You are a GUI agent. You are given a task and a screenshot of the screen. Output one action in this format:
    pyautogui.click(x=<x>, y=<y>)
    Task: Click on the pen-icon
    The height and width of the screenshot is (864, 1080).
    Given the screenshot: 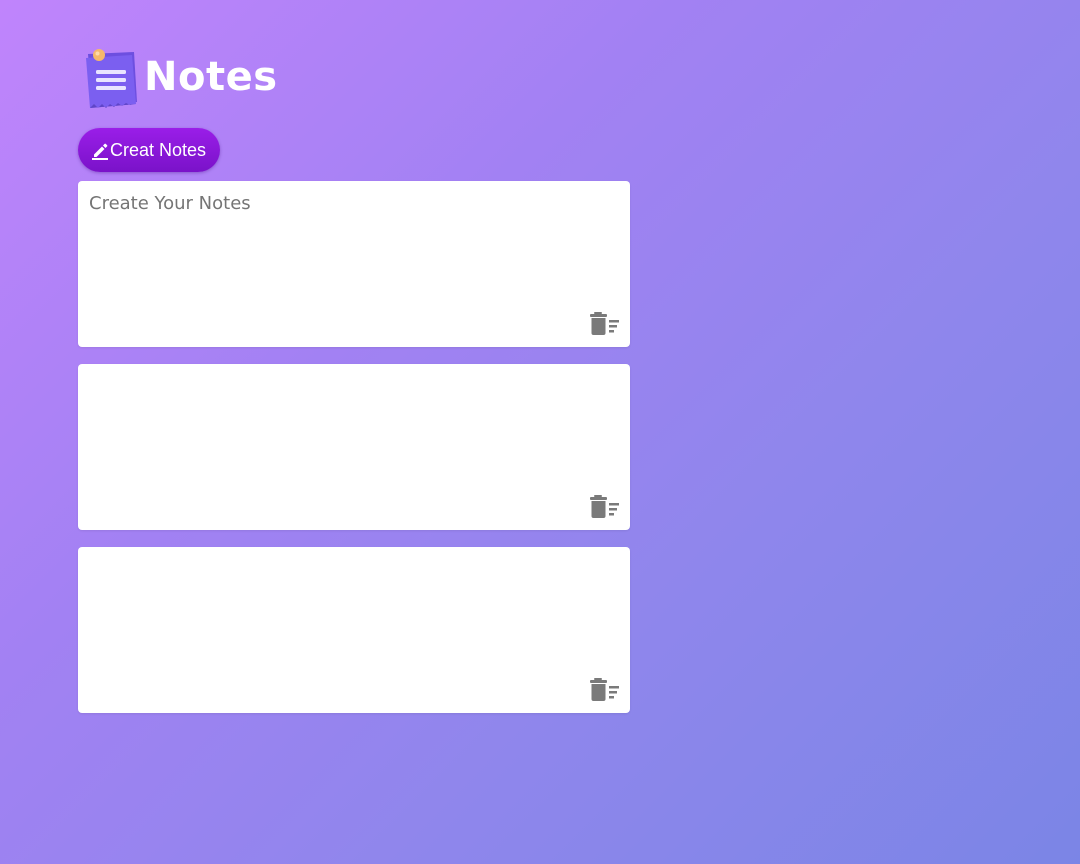 What is the action you would take?
    pyautogui.click(x=100, y=150)
    